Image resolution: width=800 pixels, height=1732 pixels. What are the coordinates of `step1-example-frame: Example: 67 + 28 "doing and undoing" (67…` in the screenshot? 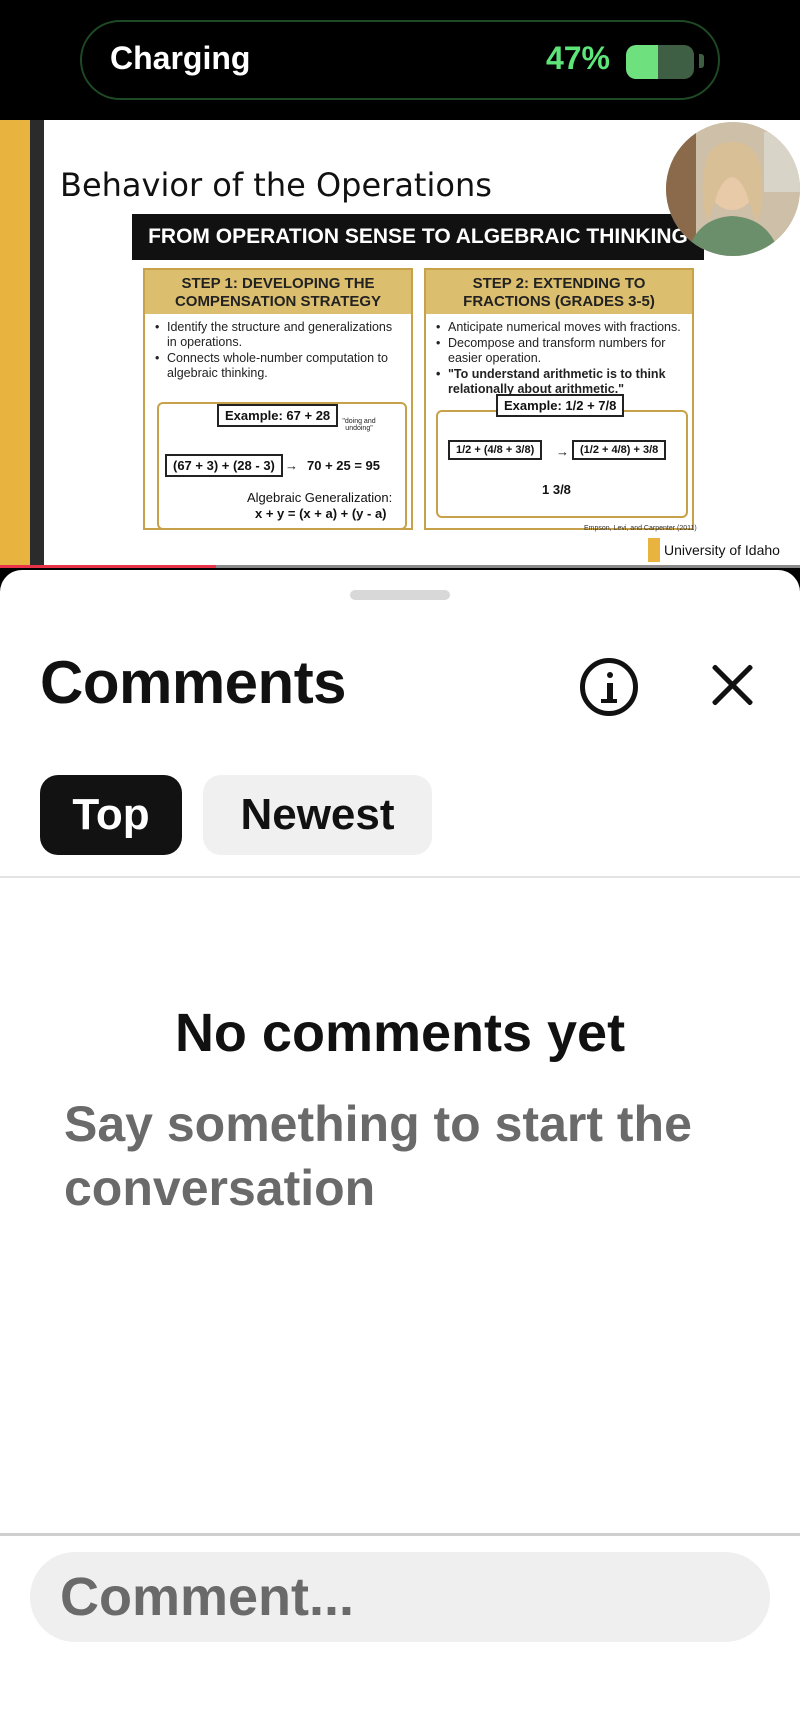 It's located at (282, 466).